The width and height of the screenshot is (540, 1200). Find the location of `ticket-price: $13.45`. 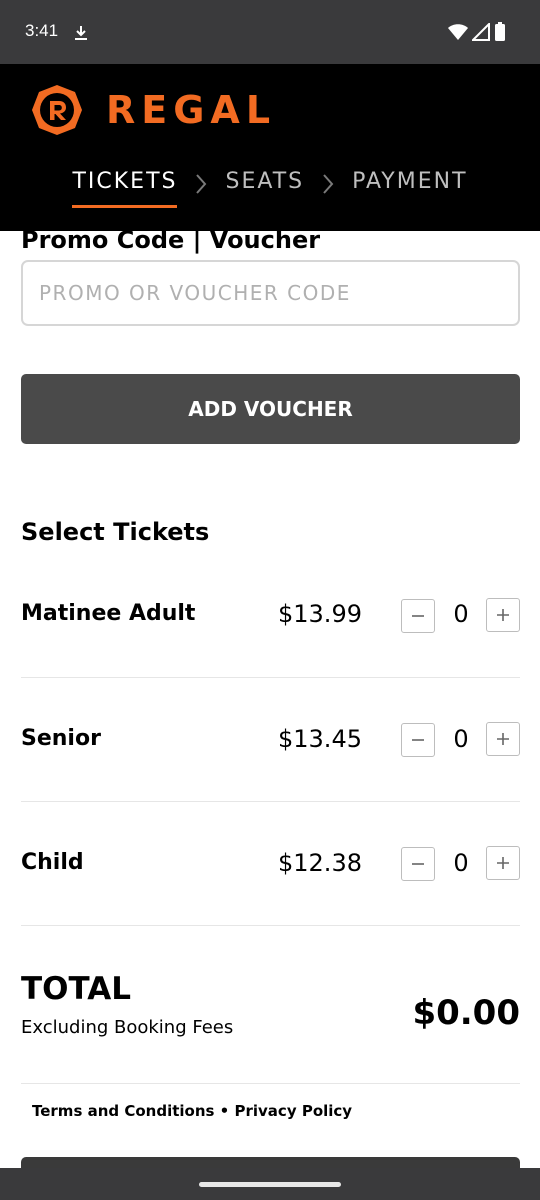

ticket-price: $13.45 is located at coordinates (320, 739).